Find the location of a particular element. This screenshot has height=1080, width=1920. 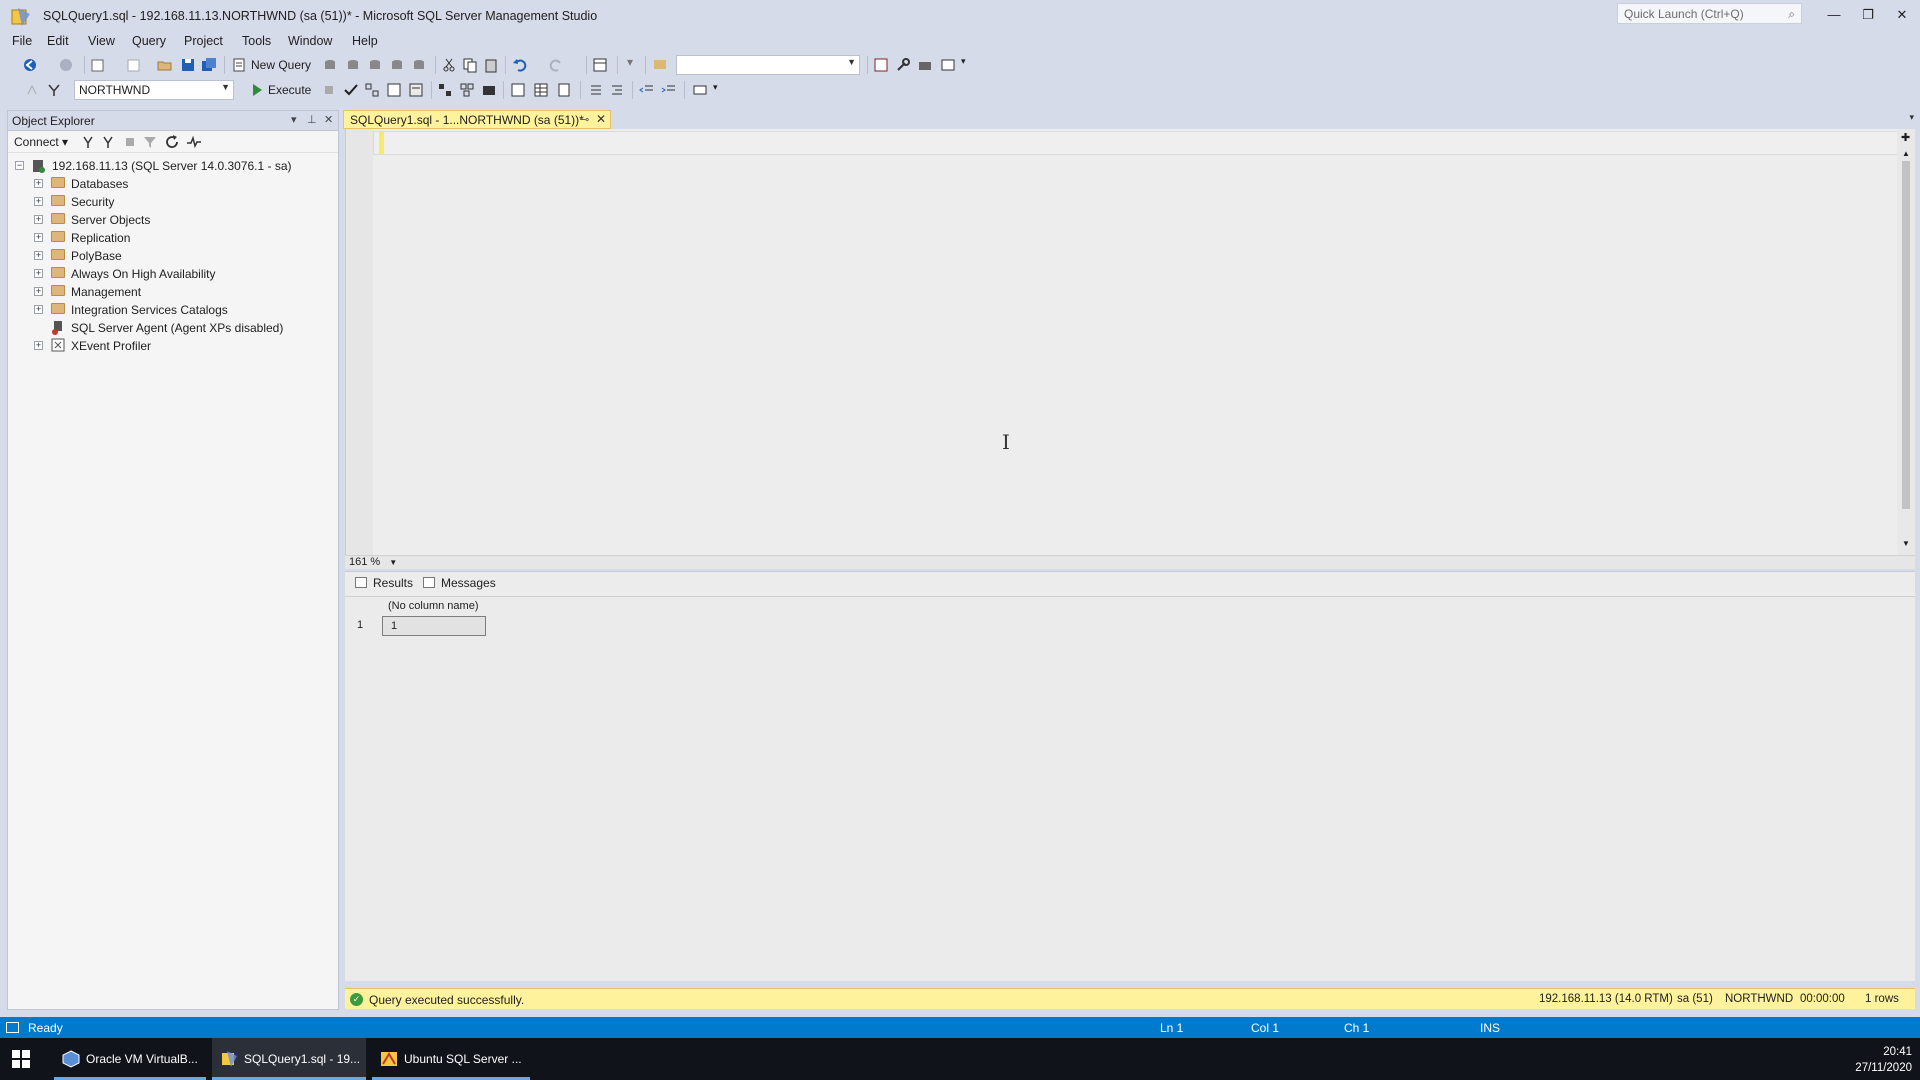

intellisense-icon is located at coordinates (445, 90).